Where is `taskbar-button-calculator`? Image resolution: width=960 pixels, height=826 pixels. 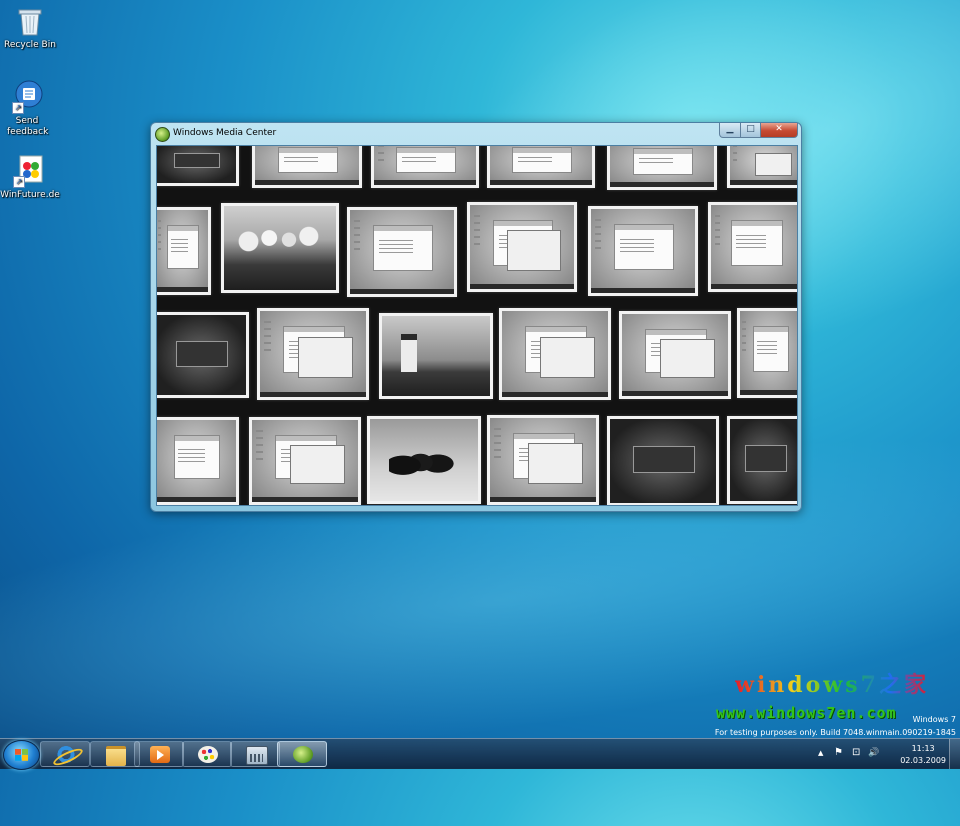 taskbar-button-calculator is located at coordinates (255, 754).